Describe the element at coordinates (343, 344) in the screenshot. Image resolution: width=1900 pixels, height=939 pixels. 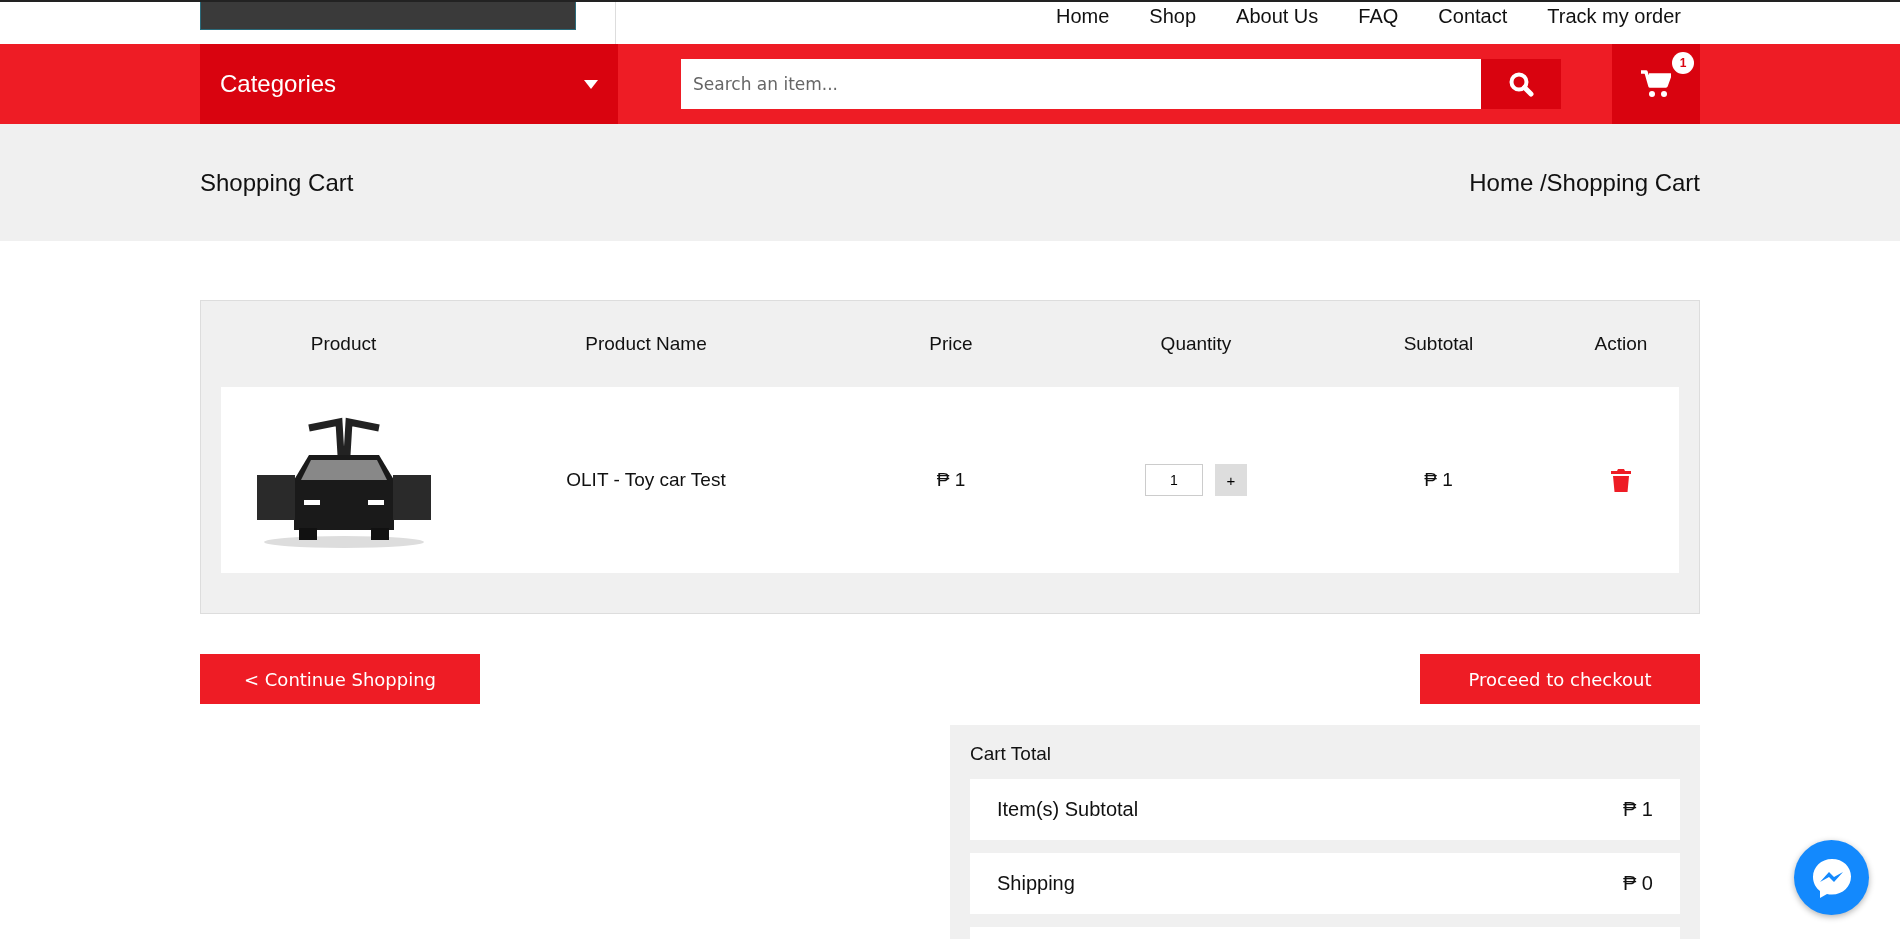
I see `column-header: Product` at that location.